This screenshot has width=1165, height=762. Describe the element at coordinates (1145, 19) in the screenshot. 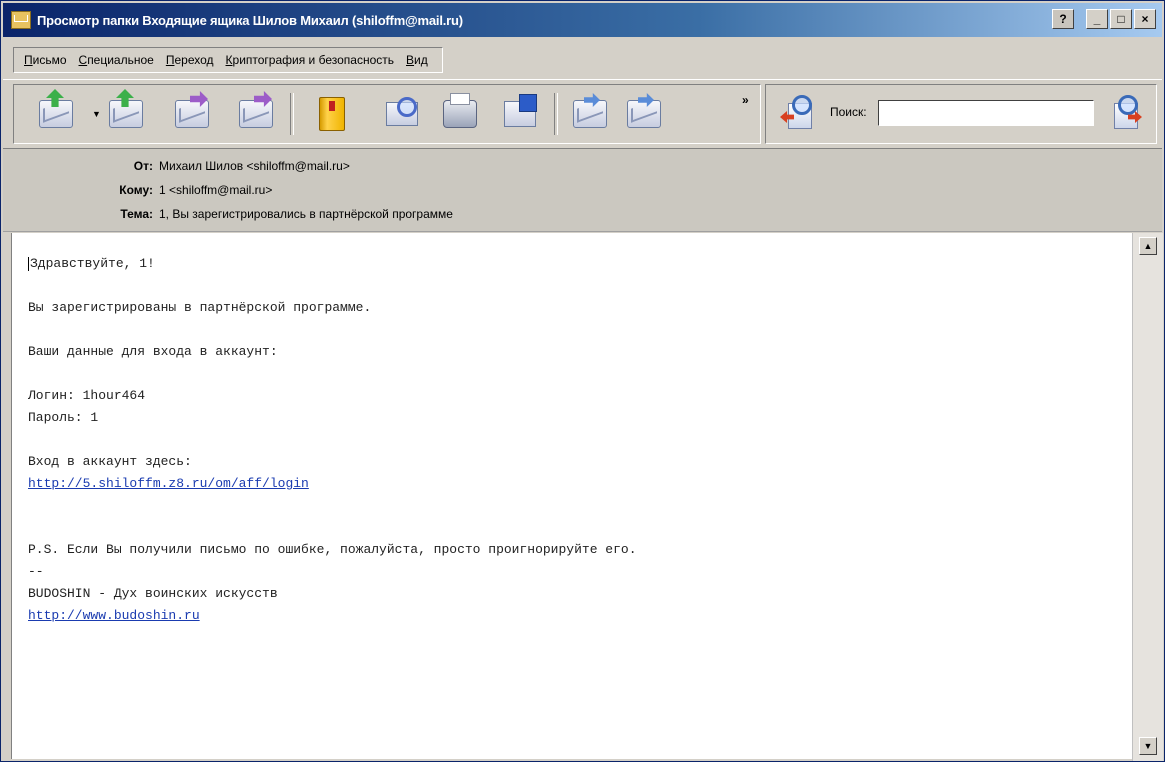

I see `close-button: ×` at that location.